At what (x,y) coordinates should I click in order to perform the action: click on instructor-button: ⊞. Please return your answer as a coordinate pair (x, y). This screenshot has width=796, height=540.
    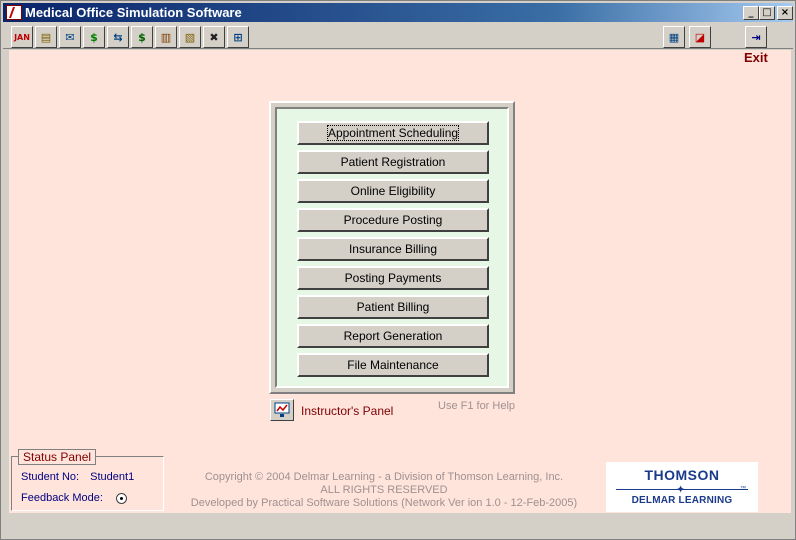
    Looking at the image, I should click on (238, 37).